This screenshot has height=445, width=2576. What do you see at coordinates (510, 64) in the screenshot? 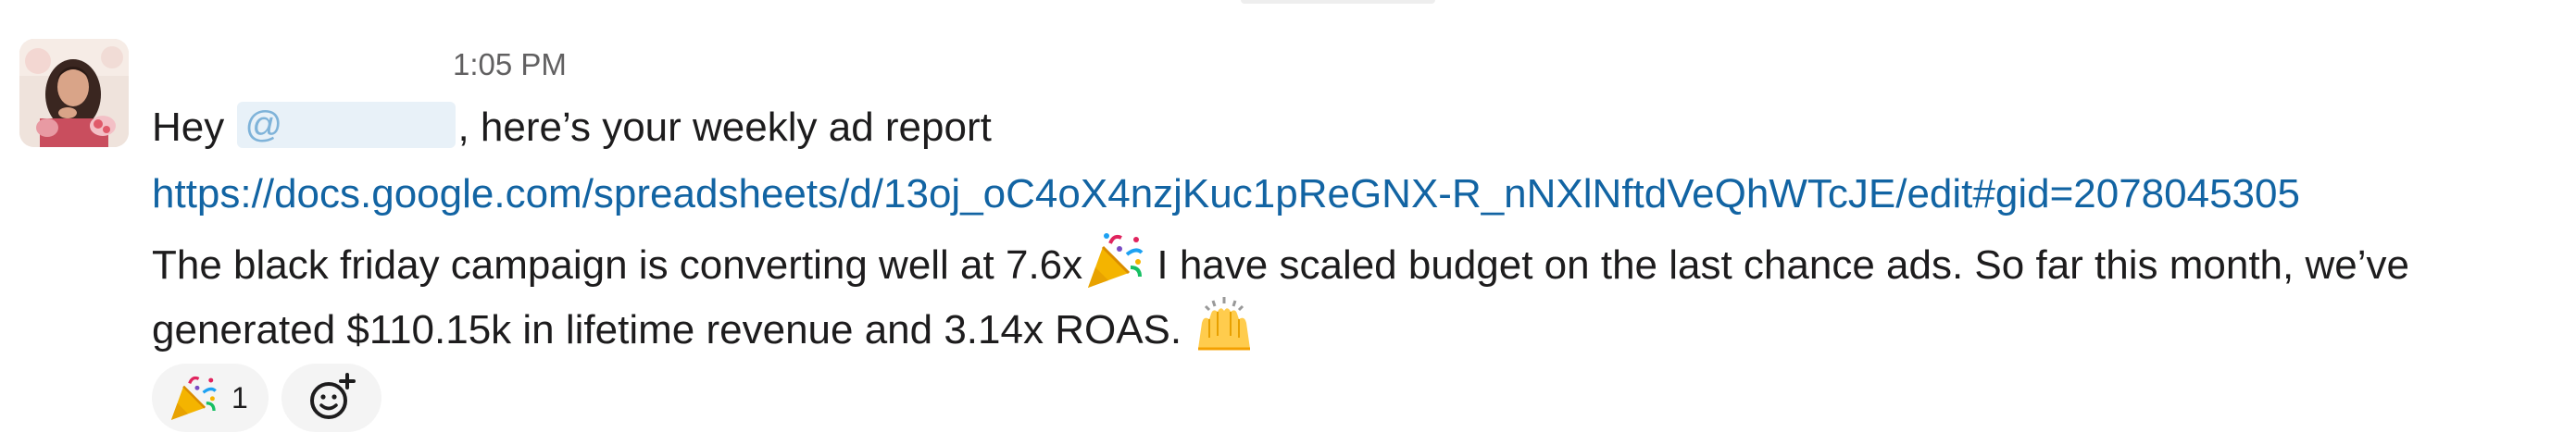
I see `message-timestamp: 1:05 PM` at bounding box center [510, 64].